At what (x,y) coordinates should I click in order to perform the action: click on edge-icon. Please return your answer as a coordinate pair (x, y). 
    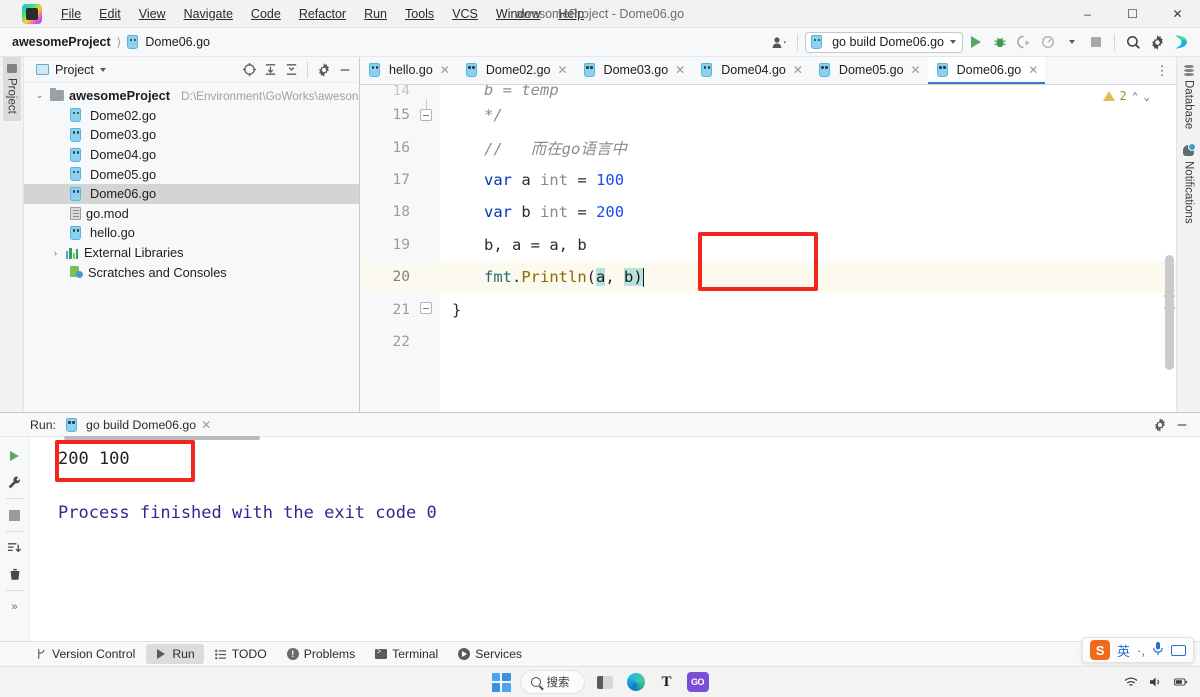
    Looking at the image, I should click on (636, 682).